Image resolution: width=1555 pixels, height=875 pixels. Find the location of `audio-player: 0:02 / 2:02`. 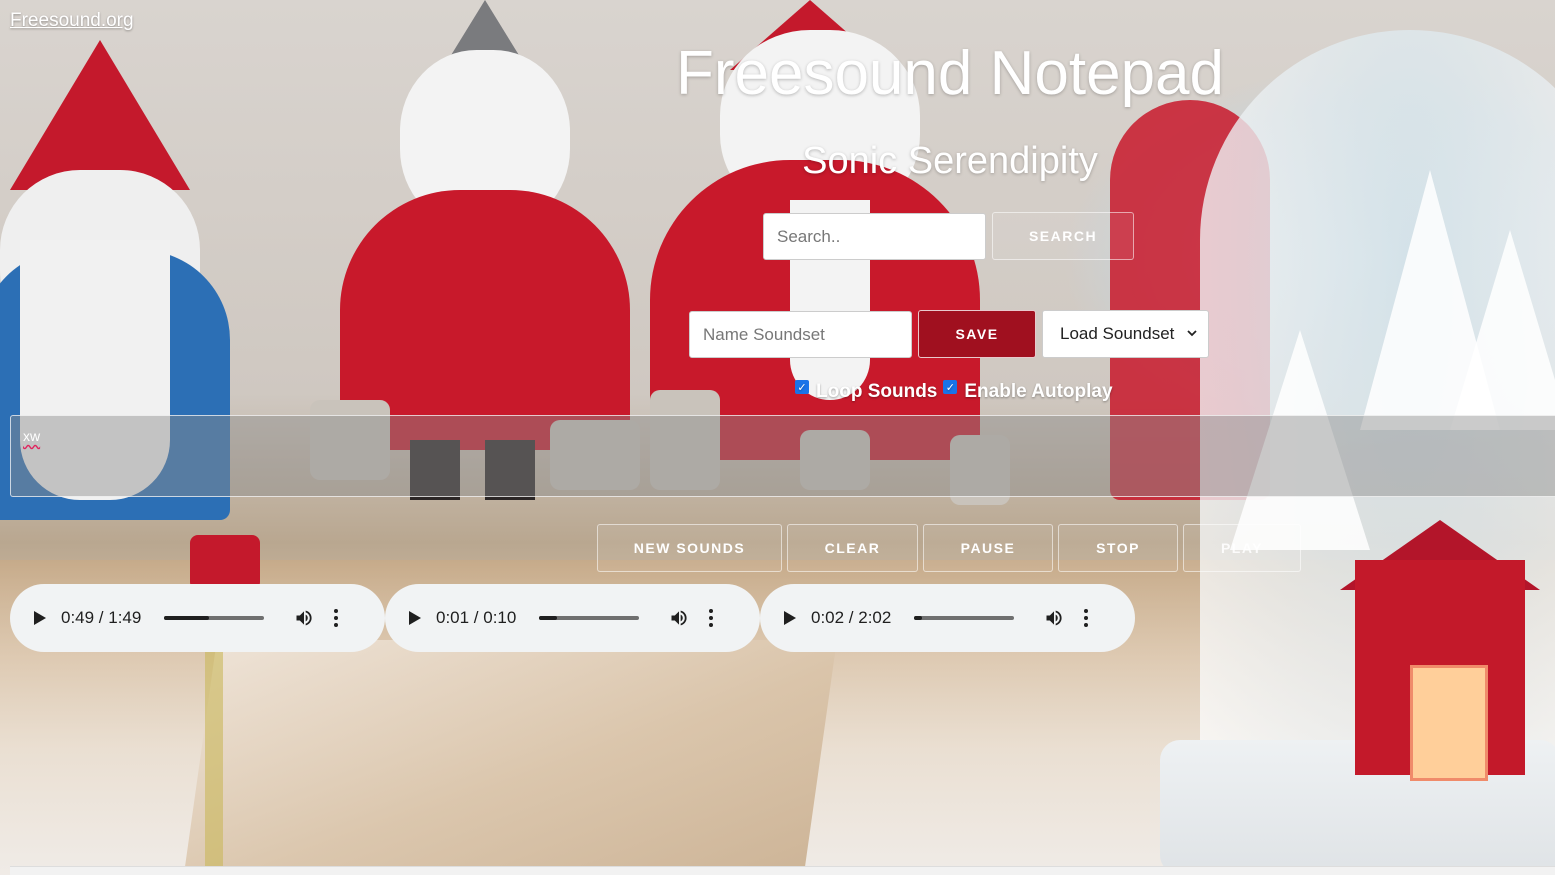

audio-player: 0:02 / 2:02 is located at coordinates (947, 618).